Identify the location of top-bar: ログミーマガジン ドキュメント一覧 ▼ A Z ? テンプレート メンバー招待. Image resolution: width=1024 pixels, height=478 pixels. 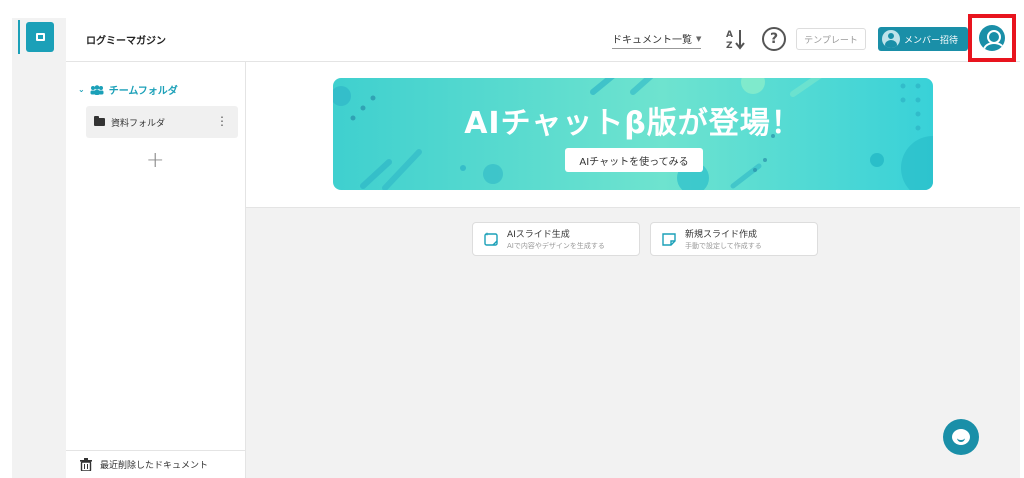
(543, 38).